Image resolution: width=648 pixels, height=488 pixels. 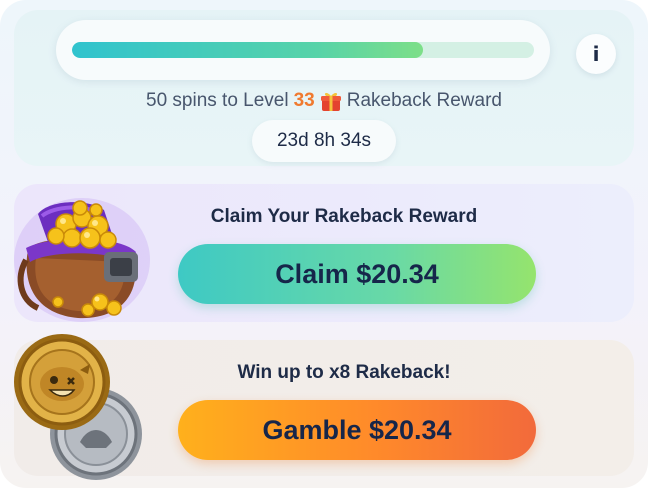 I want to click on gift-icon, so click(x=330, y=101).